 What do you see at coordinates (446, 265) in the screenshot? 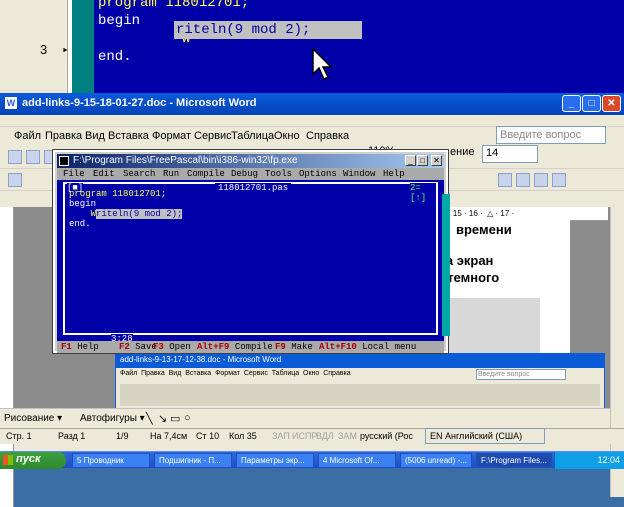
I see `fp-scrollbar` at bounding box center [446, 265].